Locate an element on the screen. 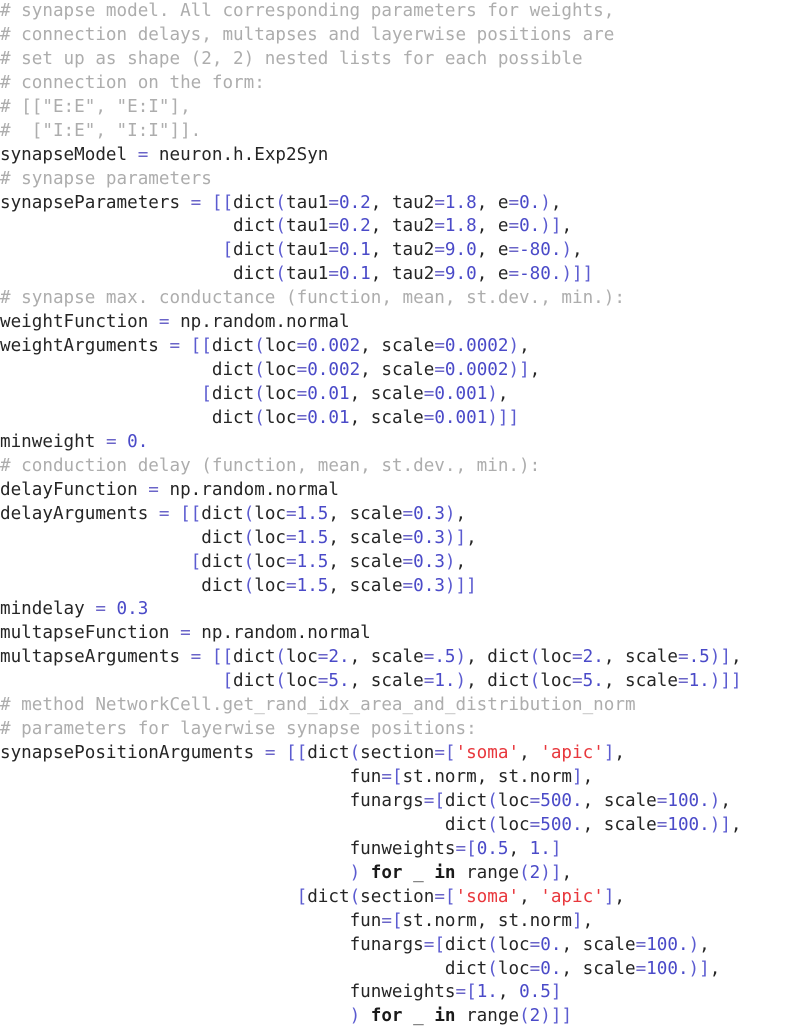 The height and width of the screenshot is (1029, 798). code-name: synapsePositionArguments is located at coordinates (127, 753).